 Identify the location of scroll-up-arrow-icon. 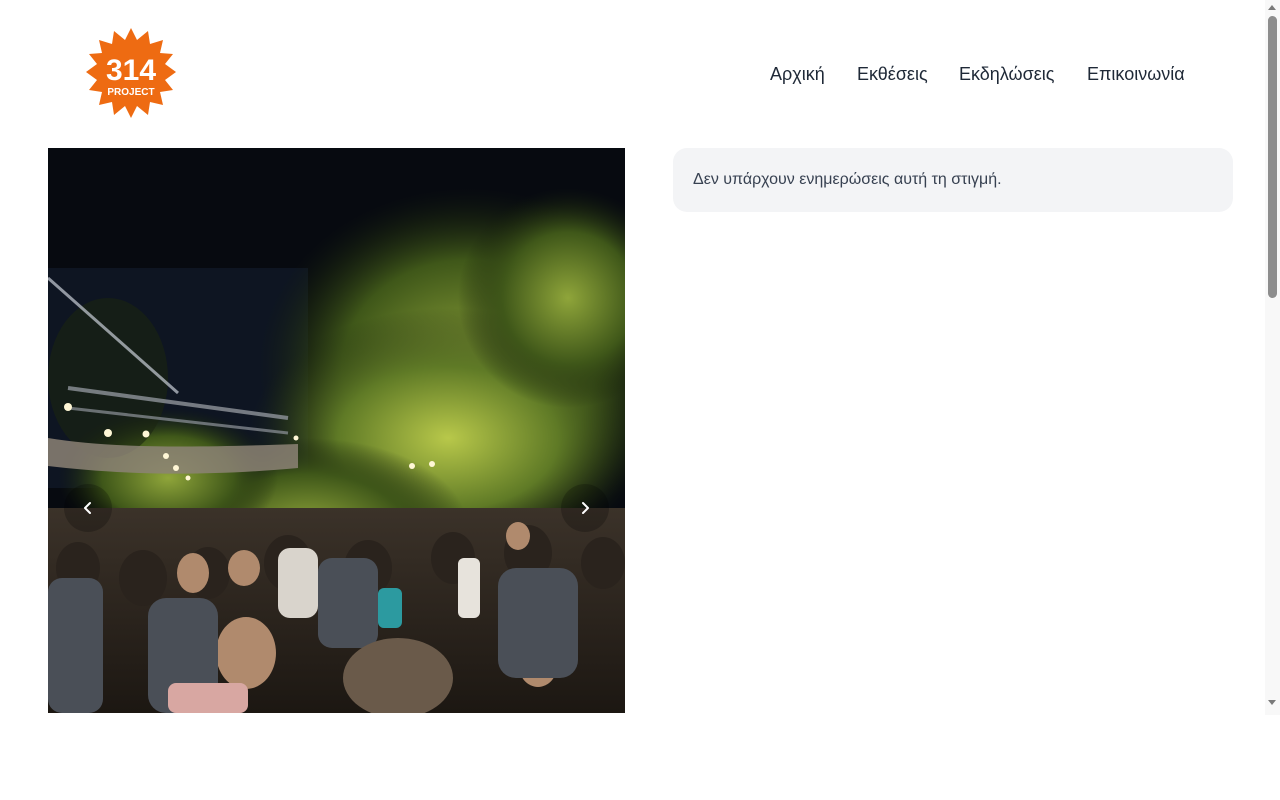
(1272, 7).